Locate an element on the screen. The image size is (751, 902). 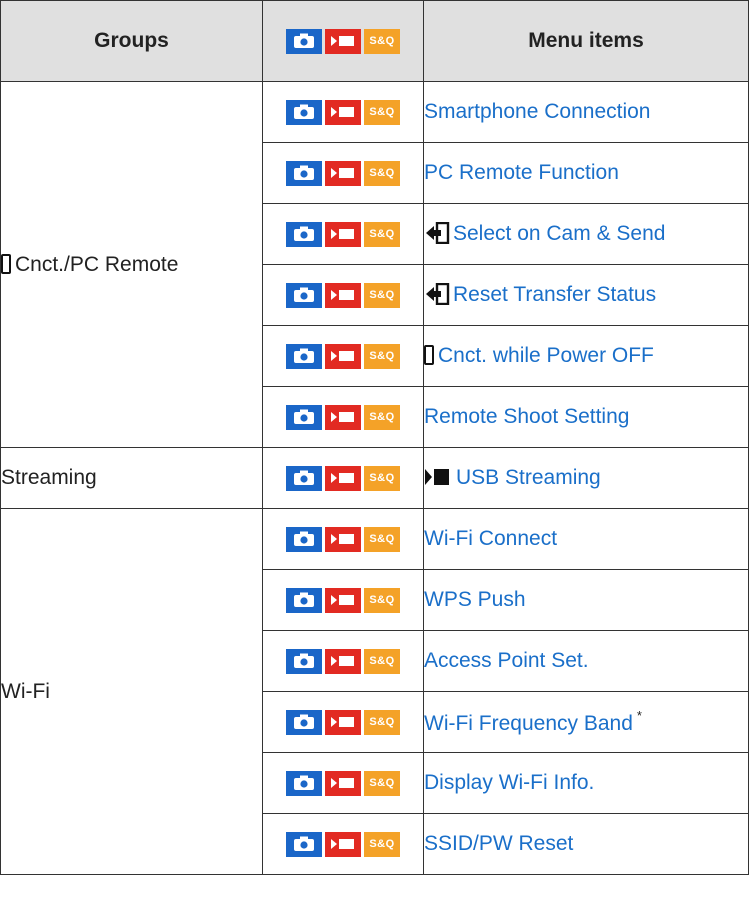
menu-item-link: Wi-Fi Connect is located at coordinates (490, 538).